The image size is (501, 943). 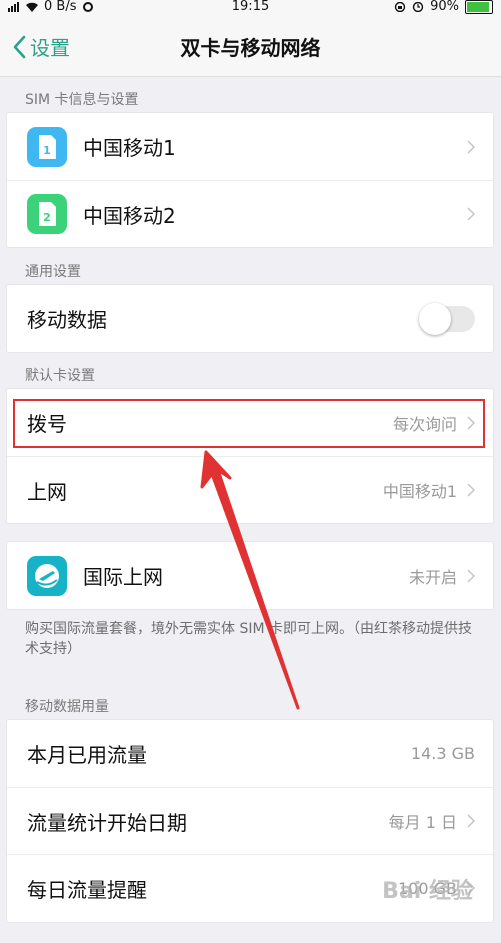 I want to click on toggle-knob, so click(x=435, y=318).